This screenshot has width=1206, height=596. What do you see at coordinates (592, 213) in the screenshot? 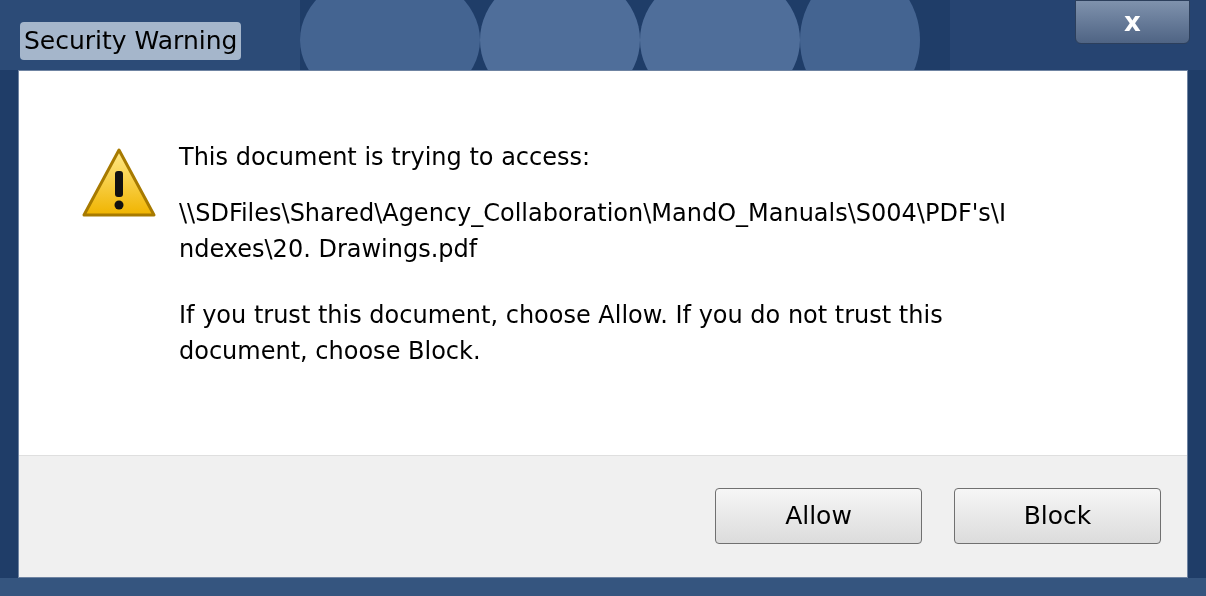
I see `file-path: \\SDFiles\Shared\Agency_Collaboration\MandO_Manuals\S004\PDF's\I` at bounding box center [592, 213].